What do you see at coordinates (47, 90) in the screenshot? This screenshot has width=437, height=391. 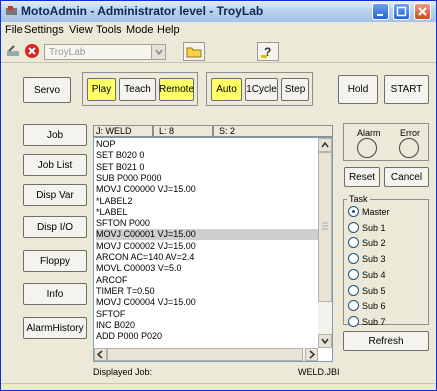 I see `servo-button: Servo` at bounding box center [47, 90].